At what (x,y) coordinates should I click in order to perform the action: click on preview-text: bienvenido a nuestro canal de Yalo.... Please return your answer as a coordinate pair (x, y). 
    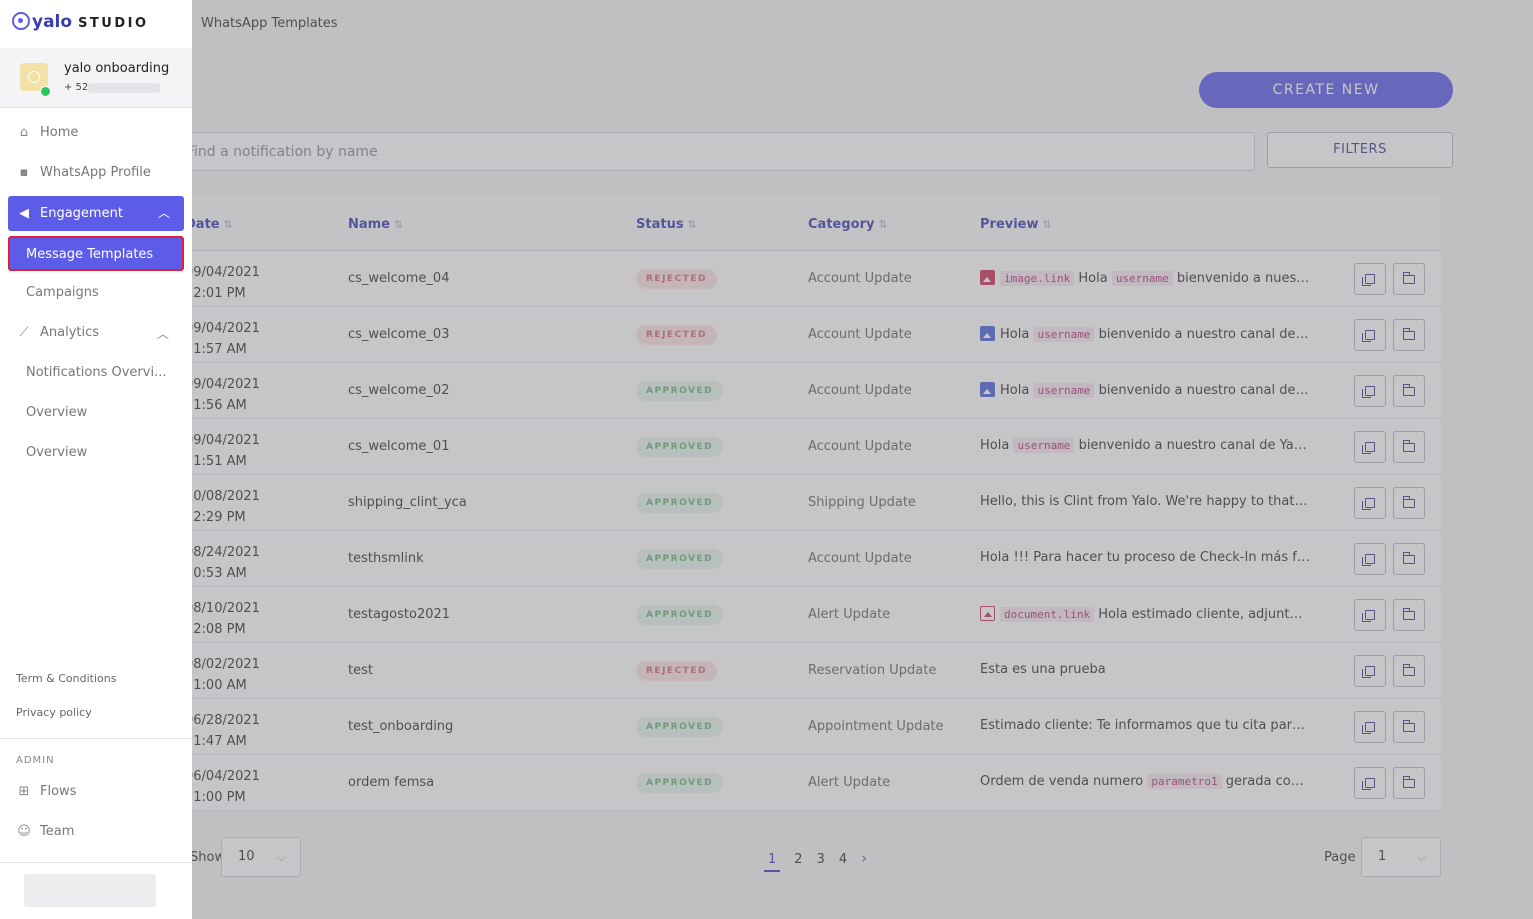
    Looking at the image, I should click on (1204, 334).